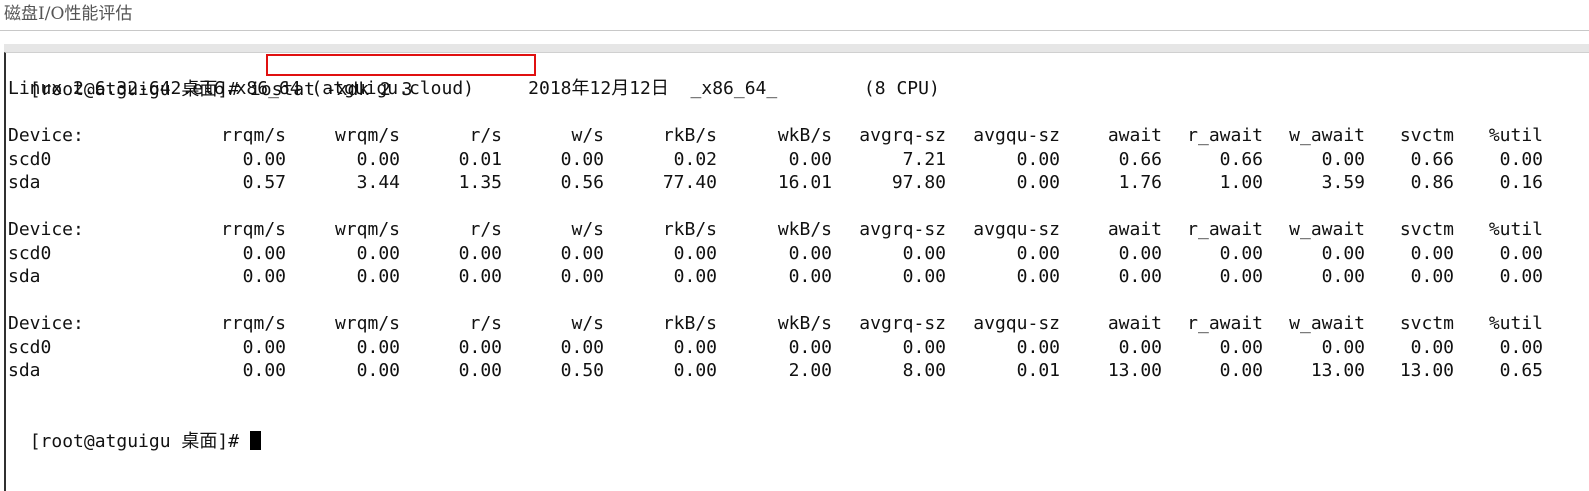 Image resolution: width=1589 pixels, height=491 pixels. I want to click on metric-cell: 0.66, so click(1241, 159).